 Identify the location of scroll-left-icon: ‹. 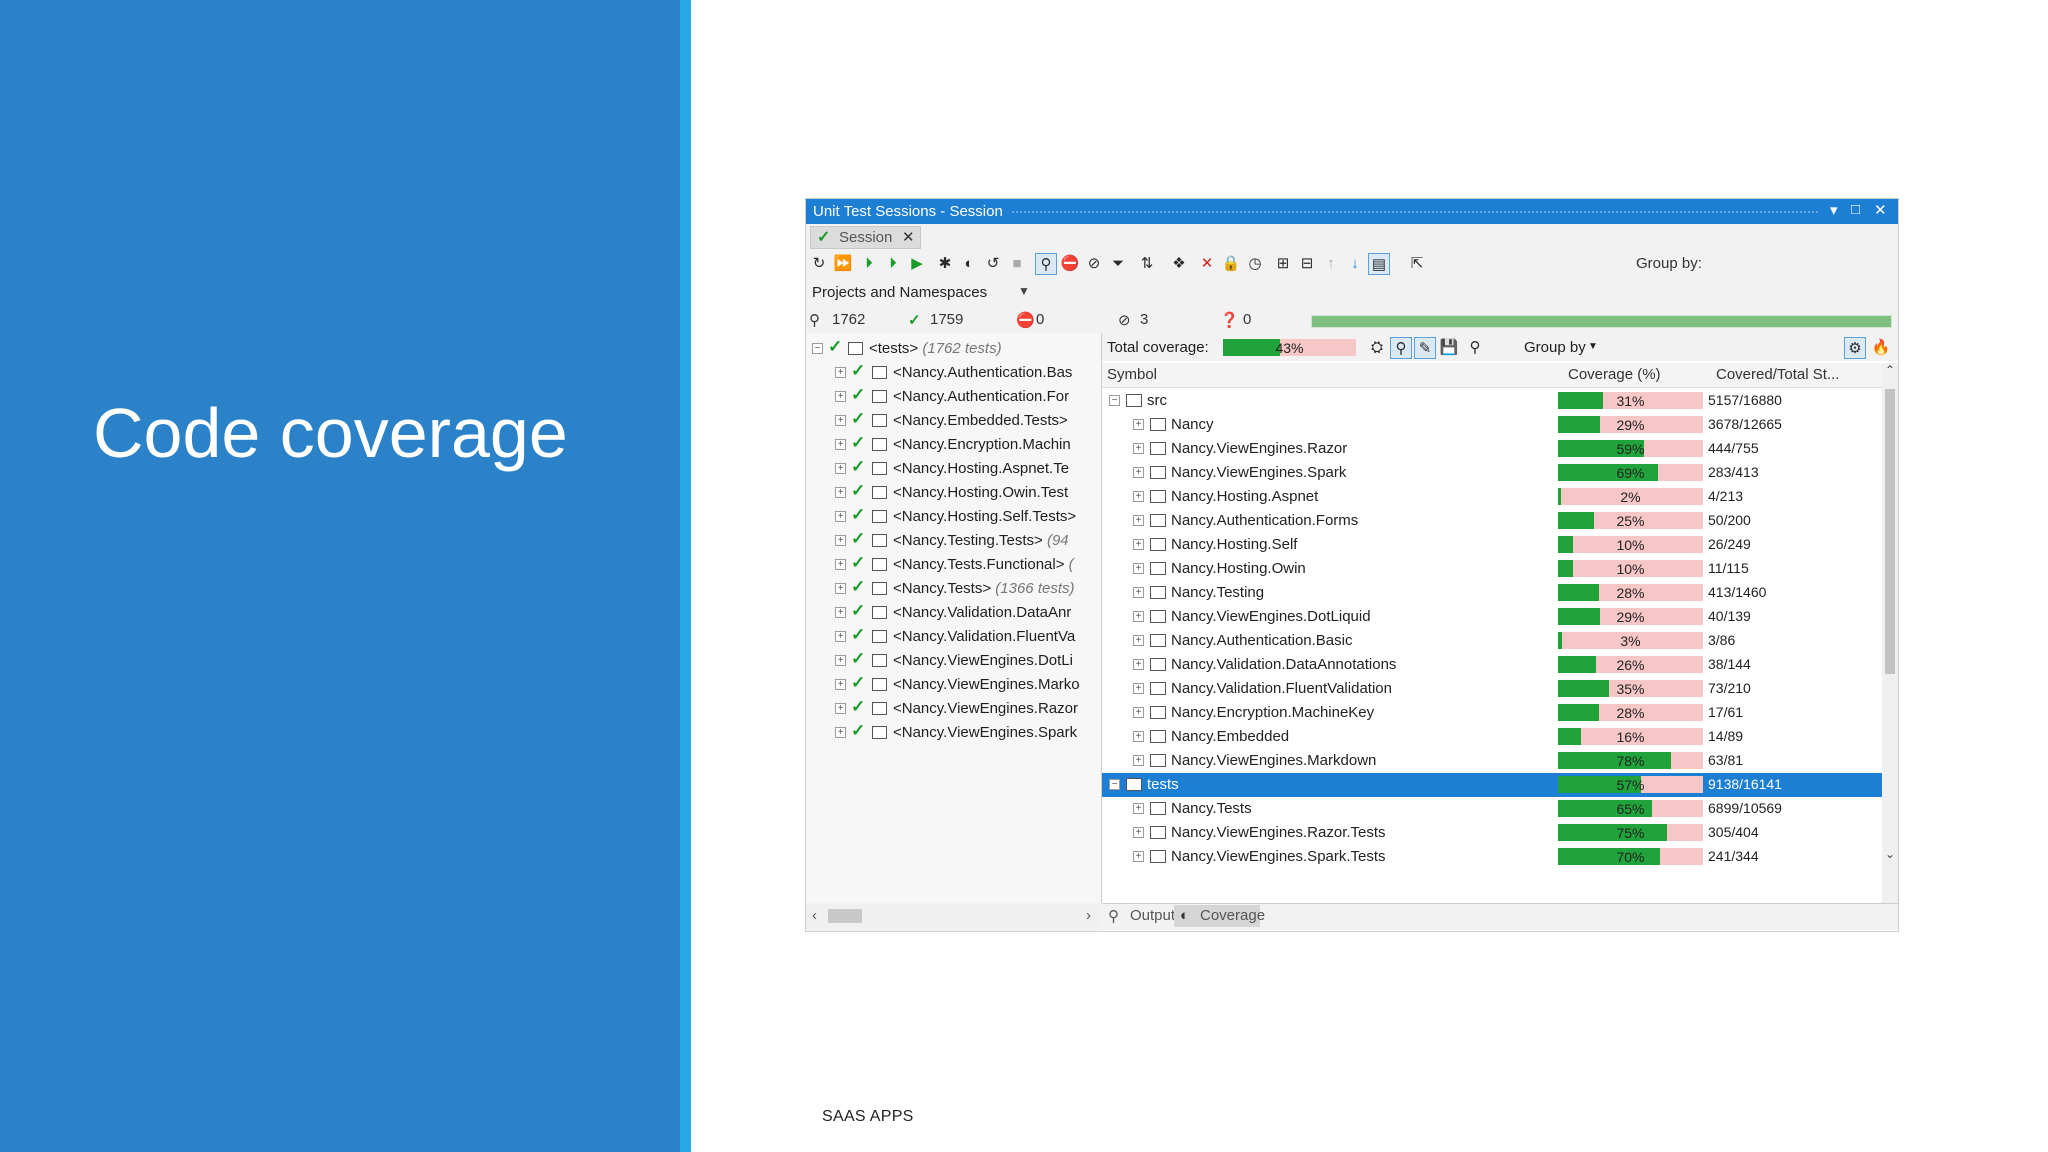
(814, 915).